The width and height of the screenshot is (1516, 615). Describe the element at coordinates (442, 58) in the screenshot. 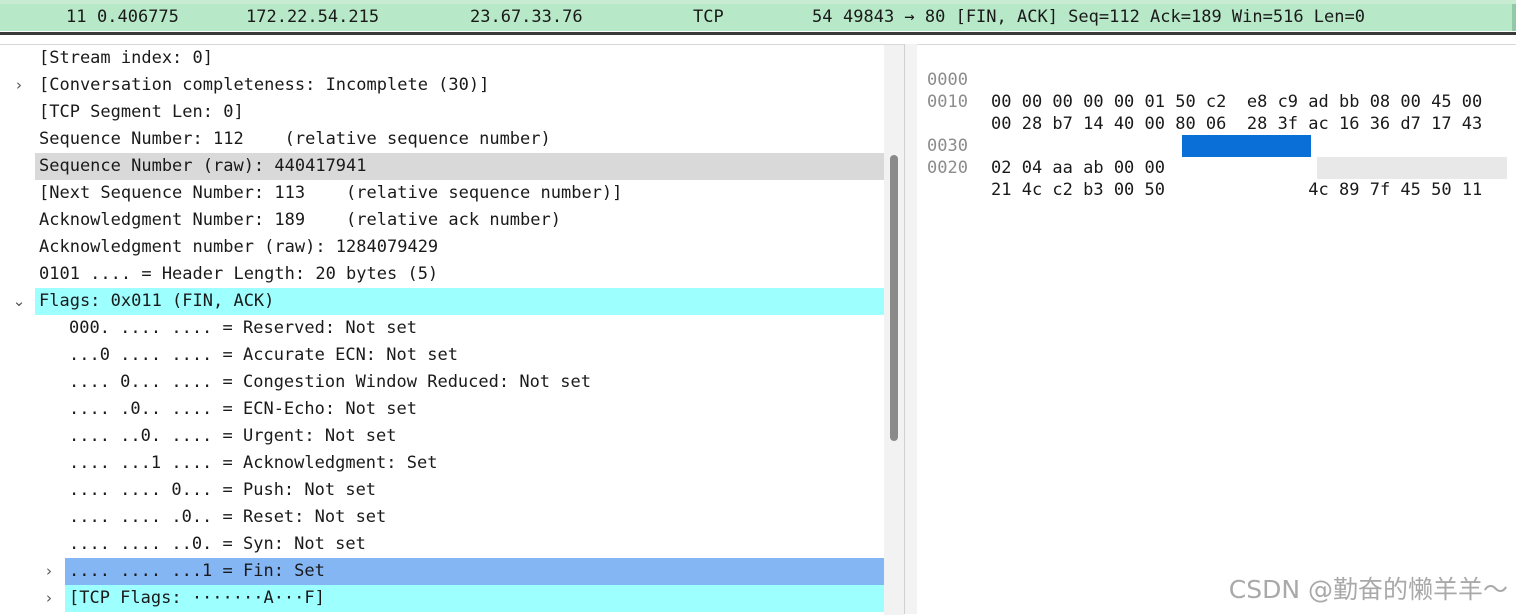

I see `tree-row-stream-index: [Stream index: 0]` at that location.